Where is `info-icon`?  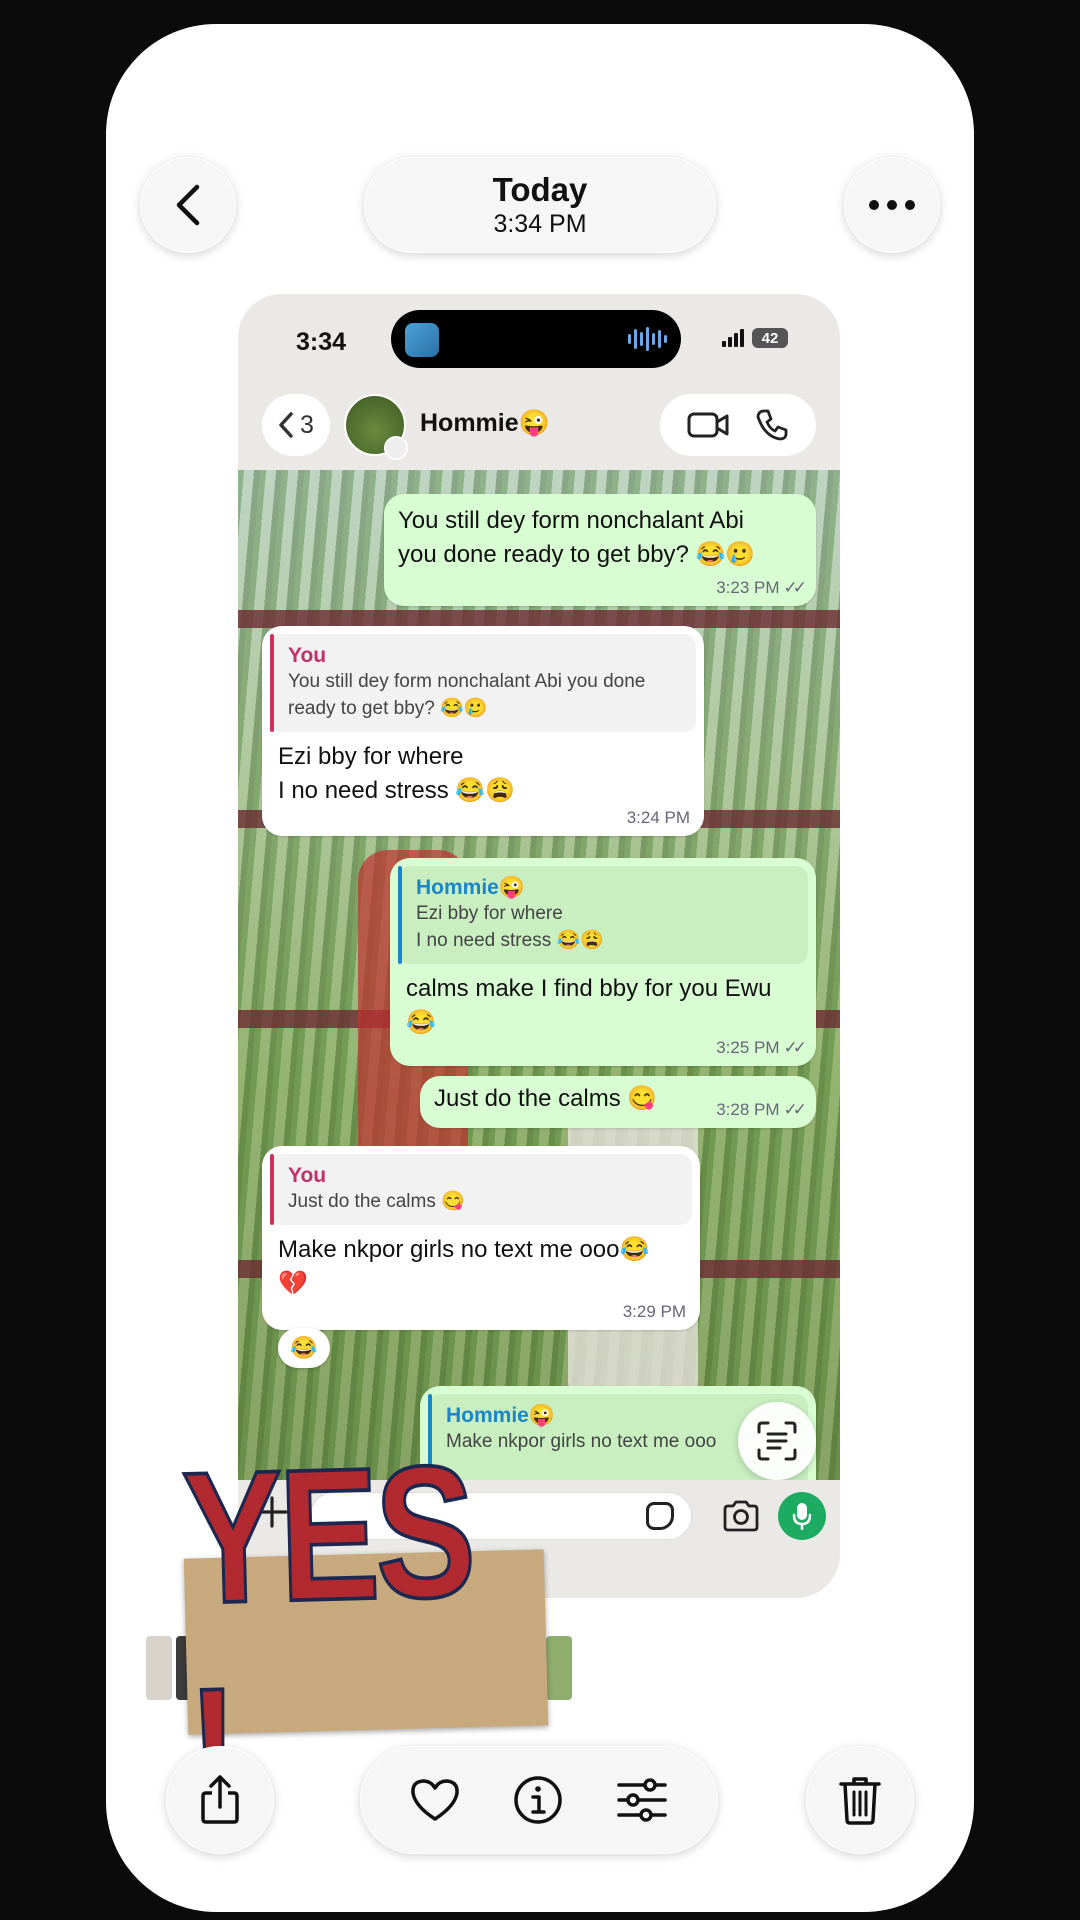 info-icon is located at coordinates (538, 1800).